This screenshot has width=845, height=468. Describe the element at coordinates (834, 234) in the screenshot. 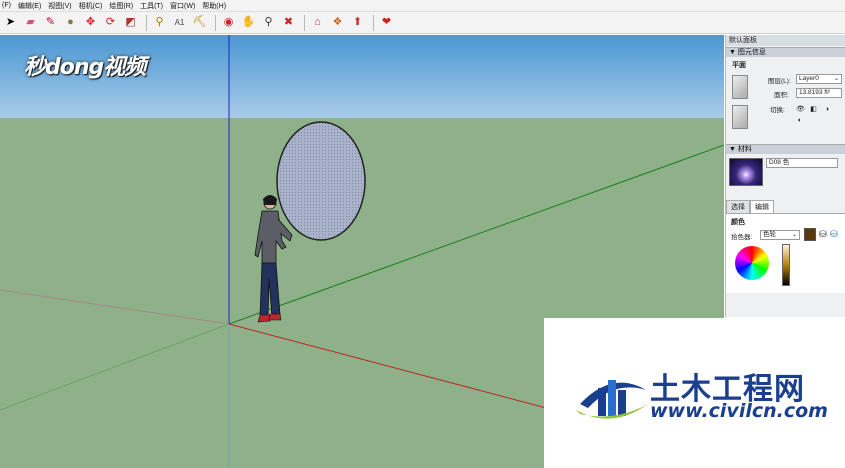

I see `sample-color-icon: ⛁` at that location.